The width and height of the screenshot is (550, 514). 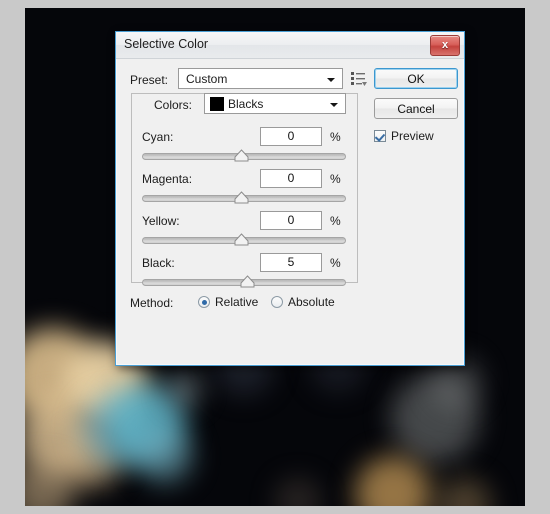 What do you see at coordinates (380, 136) in the screenshot?
I see `checkbox-check-icon` at bounding box center [380, 136].